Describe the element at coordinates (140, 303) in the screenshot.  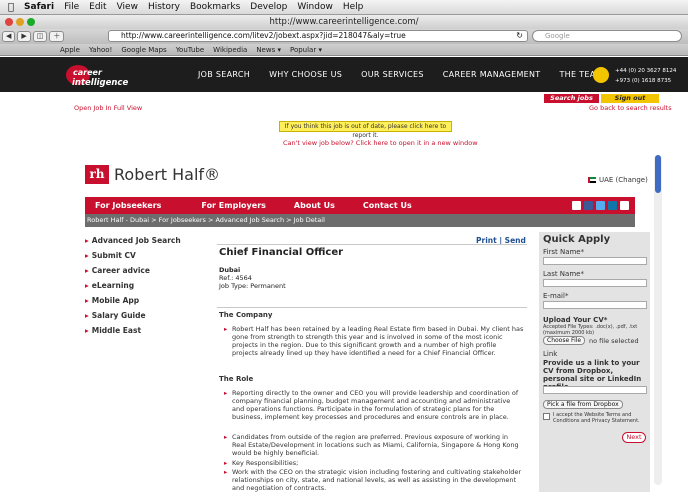
I see `menu-mobile-app: Mobile App` at that location.